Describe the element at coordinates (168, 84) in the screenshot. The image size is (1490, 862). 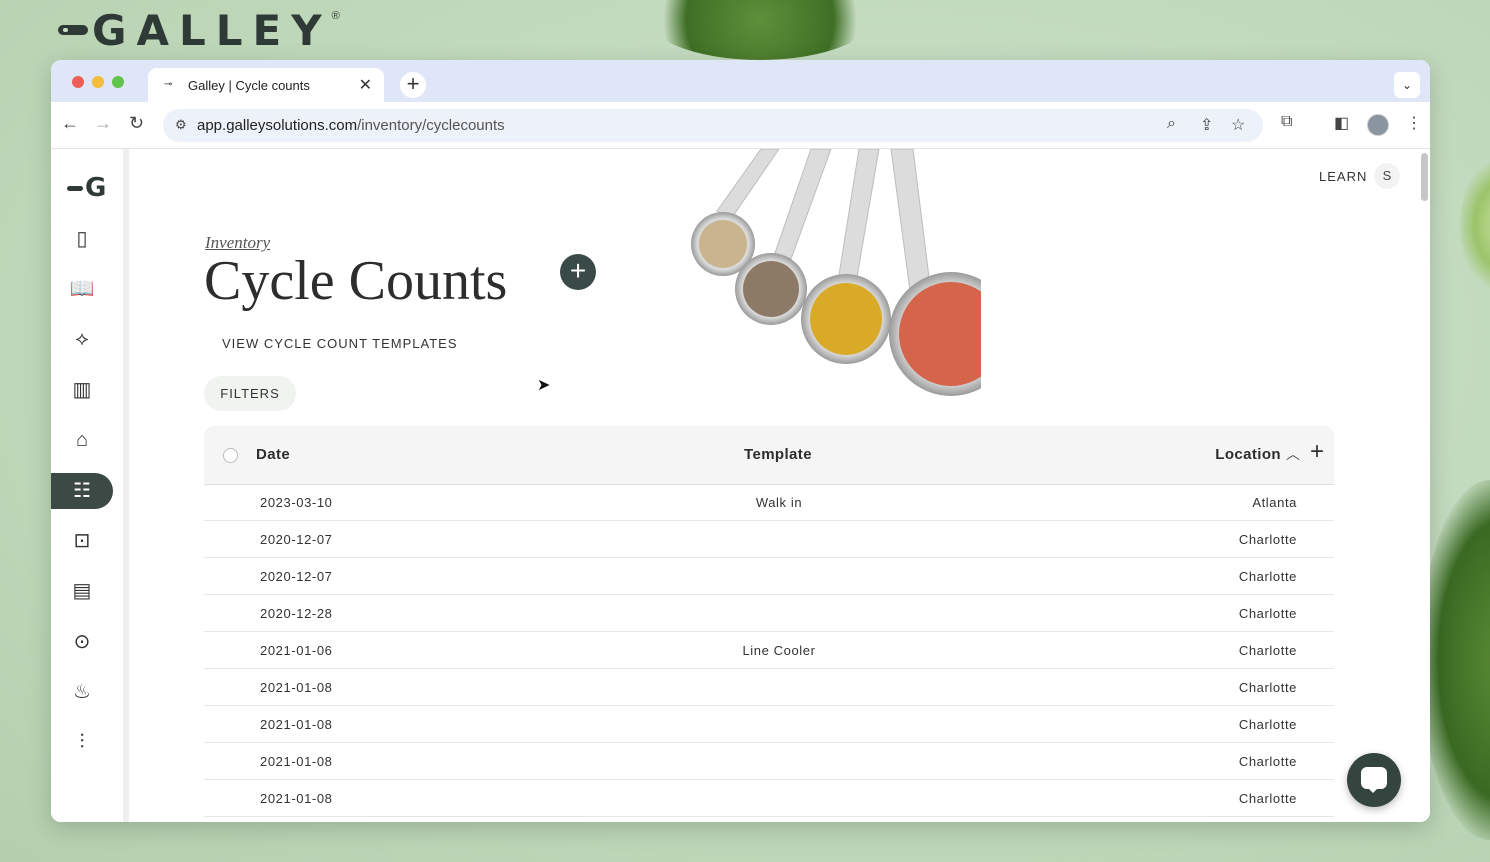
I see `favicon-icon: ⊸` at that location.